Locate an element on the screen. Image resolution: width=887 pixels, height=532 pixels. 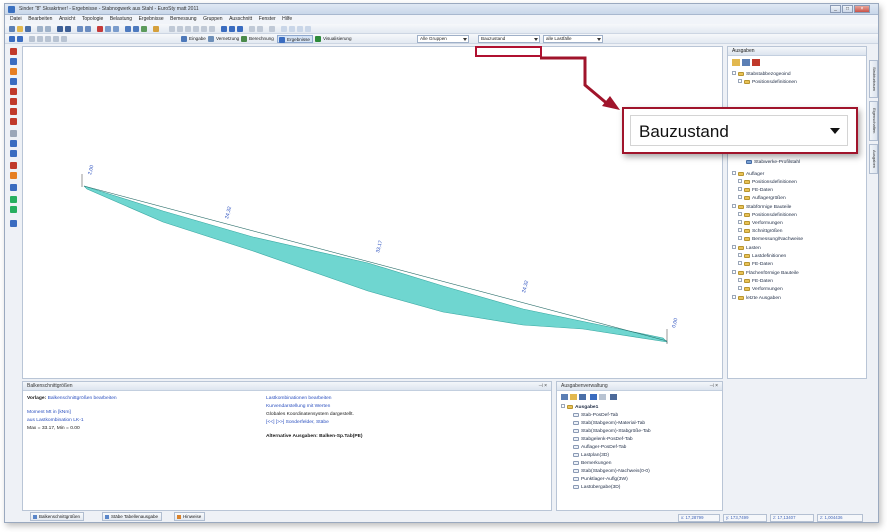
arrow-line is located at coordinates (575, 82).